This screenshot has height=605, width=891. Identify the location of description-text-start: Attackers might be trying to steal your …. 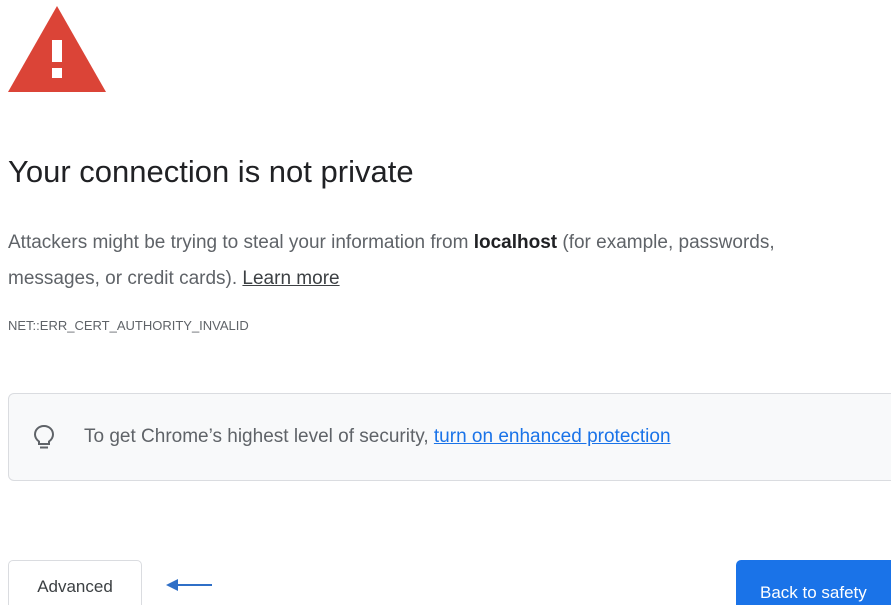
(241, 242).